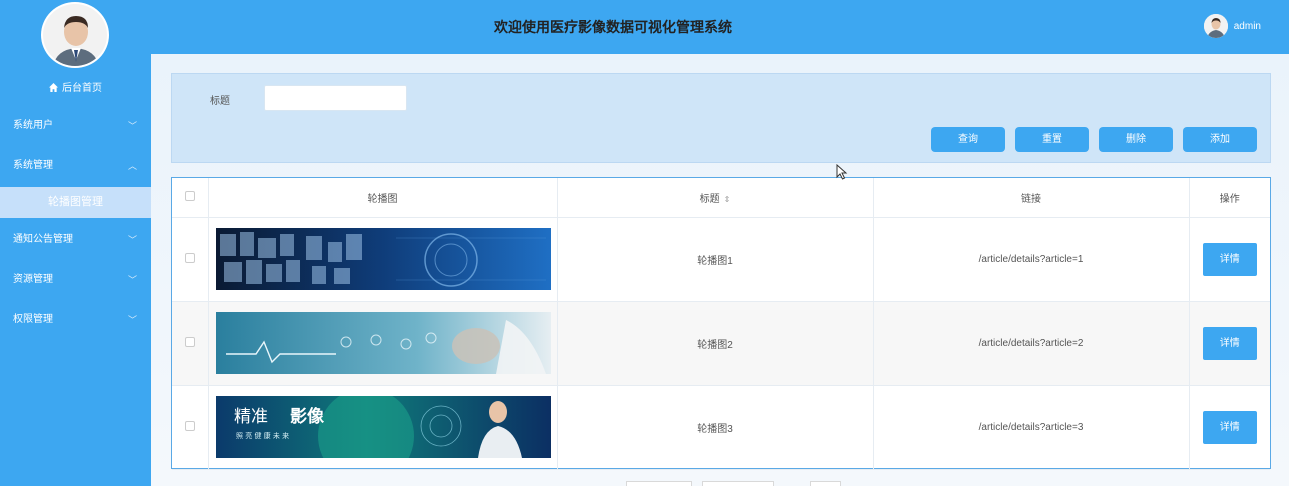 The width and height of the screenshot is (1289, 486). Describe the element at coordinates (262, 435) in the screenshot. I see `banner-text-slogan: 照 亮 健 康 未 来` at that location.